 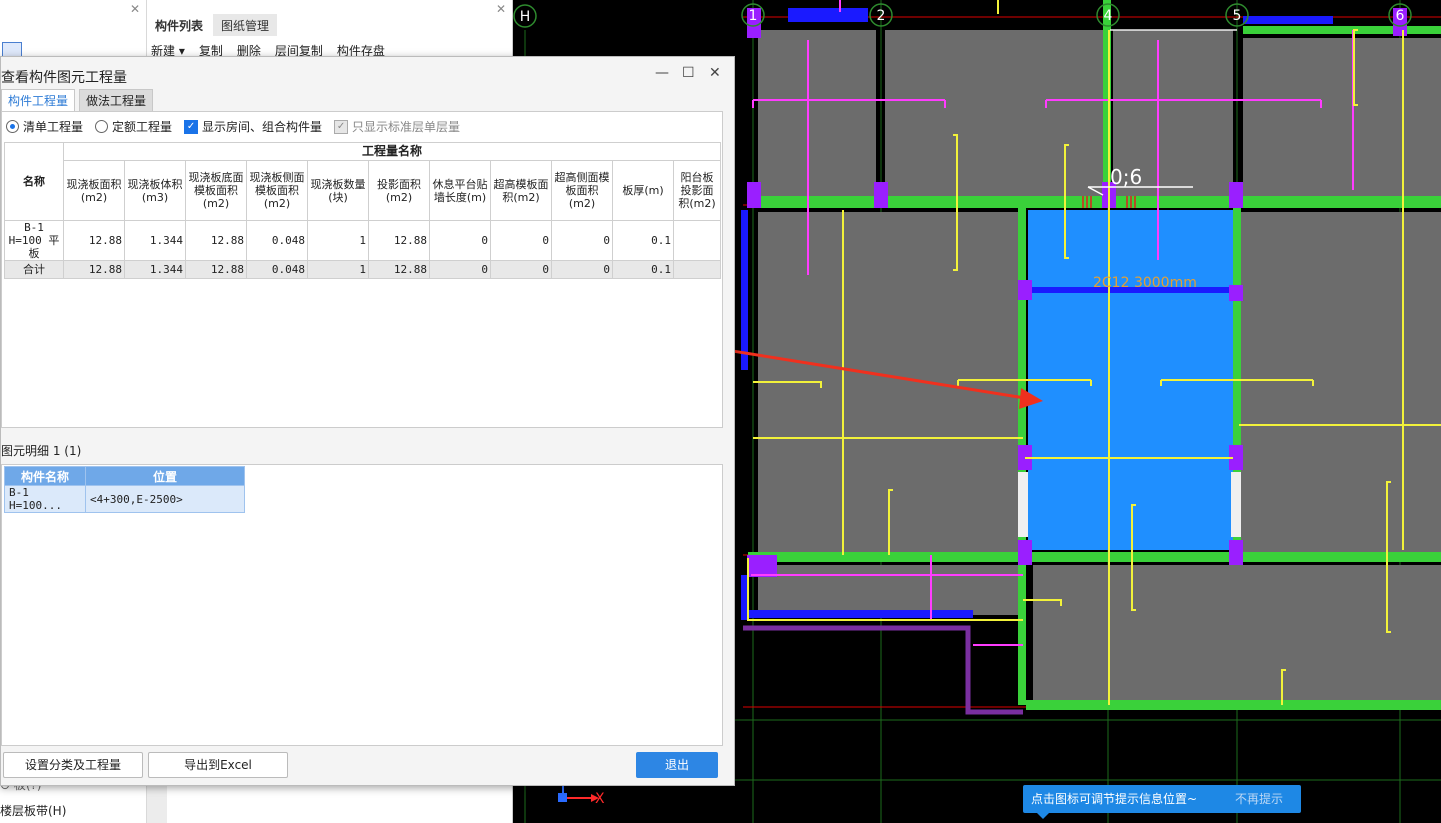 I want to click on tree-item-floor-strip: 楼层板带(H), so click(x=33, y=810).